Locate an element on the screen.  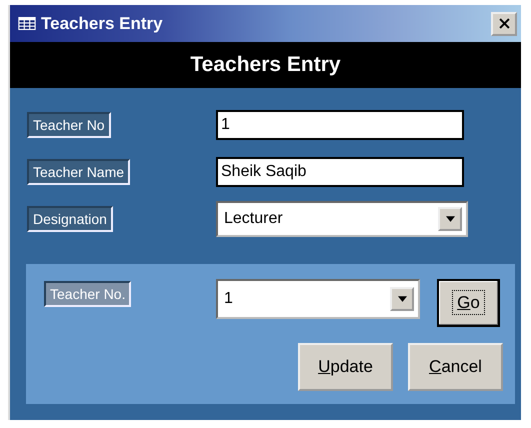
text-field: Sheik Saqib is located at coordinates (340, 172).